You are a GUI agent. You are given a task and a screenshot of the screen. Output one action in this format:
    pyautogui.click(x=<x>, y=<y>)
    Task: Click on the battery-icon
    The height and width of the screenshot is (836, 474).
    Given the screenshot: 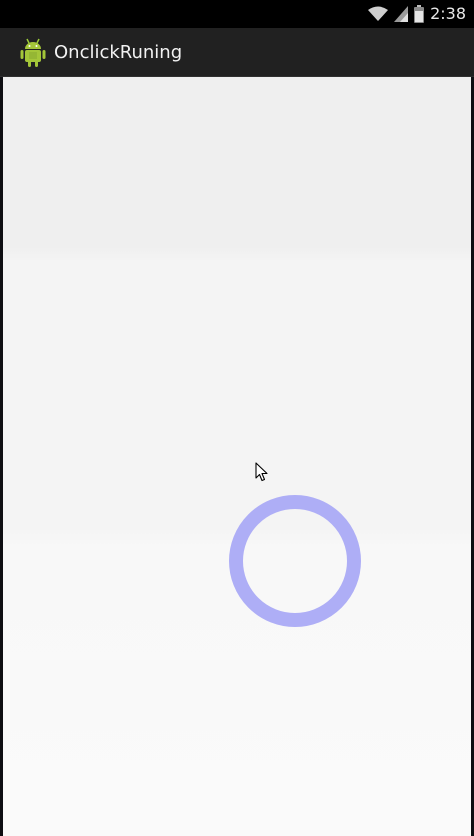 What is the action you would take?
    pyautogui.click(x=419, y=14)
    